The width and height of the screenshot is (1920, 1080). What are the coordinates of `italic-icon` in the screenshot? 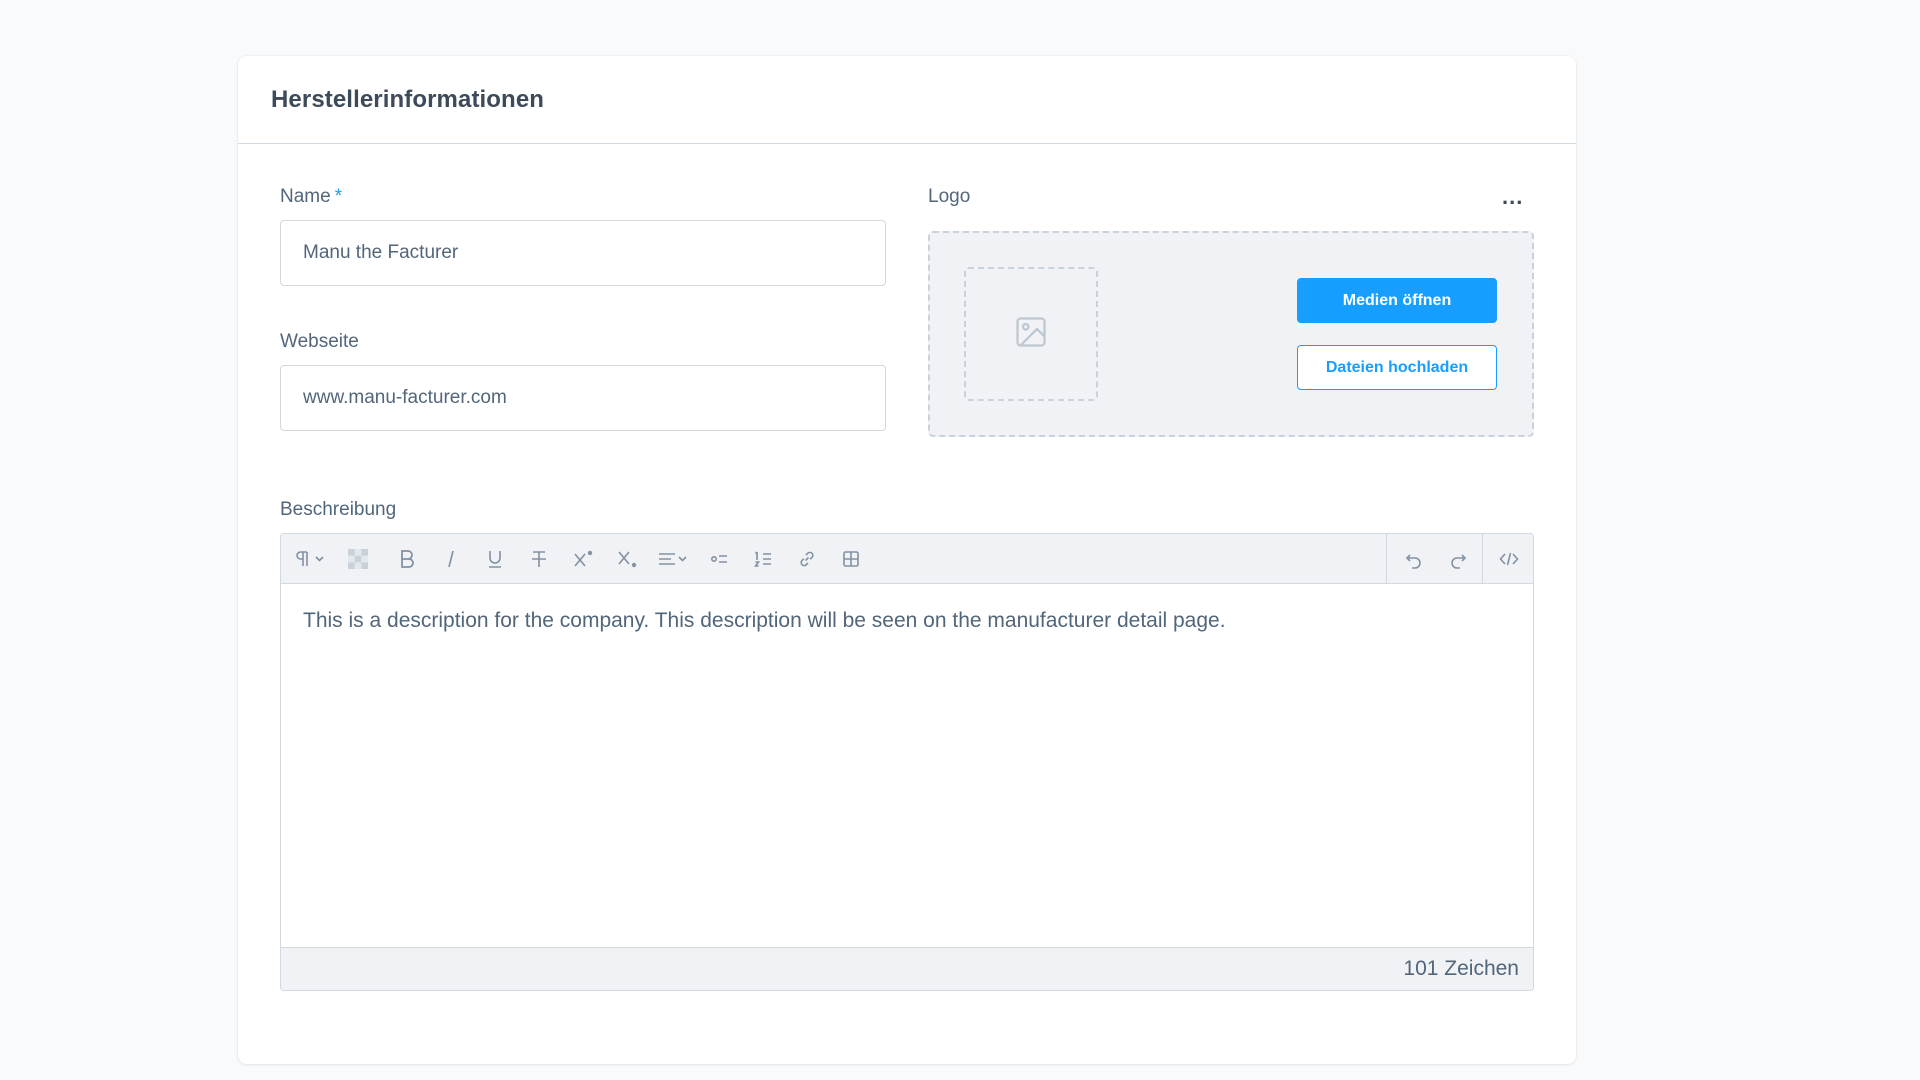 It's located at (451, 559).